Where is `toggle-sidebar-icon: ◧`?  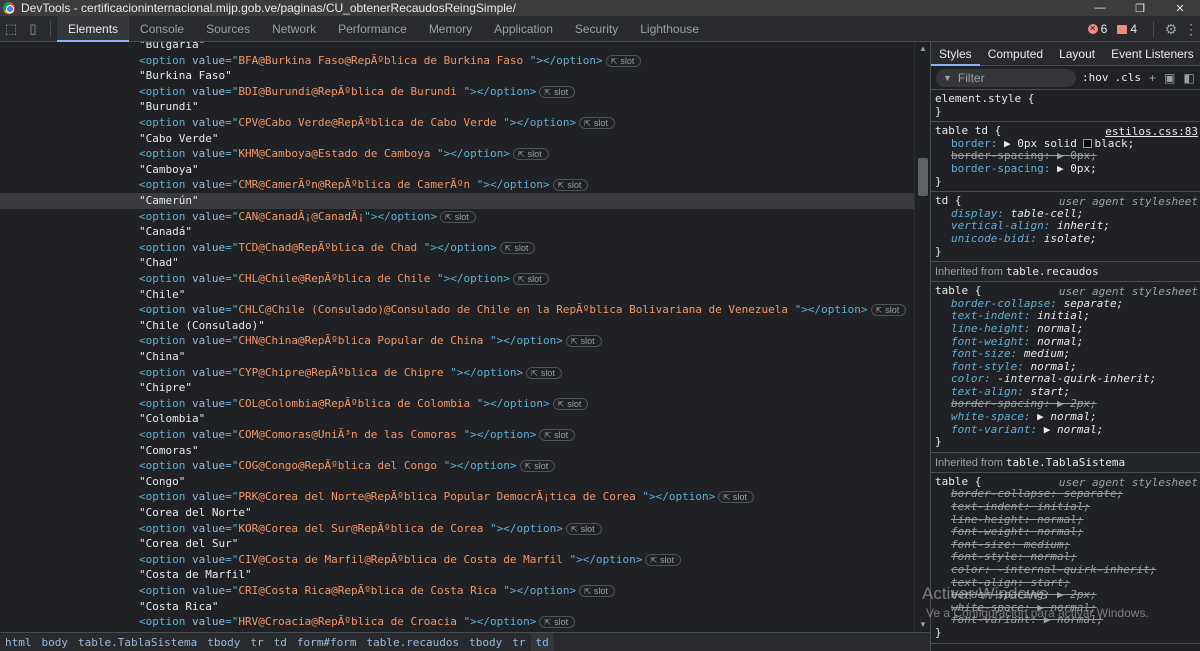 toggle-sidebar-icon: ◧ is located at coordinates (1188, 78).